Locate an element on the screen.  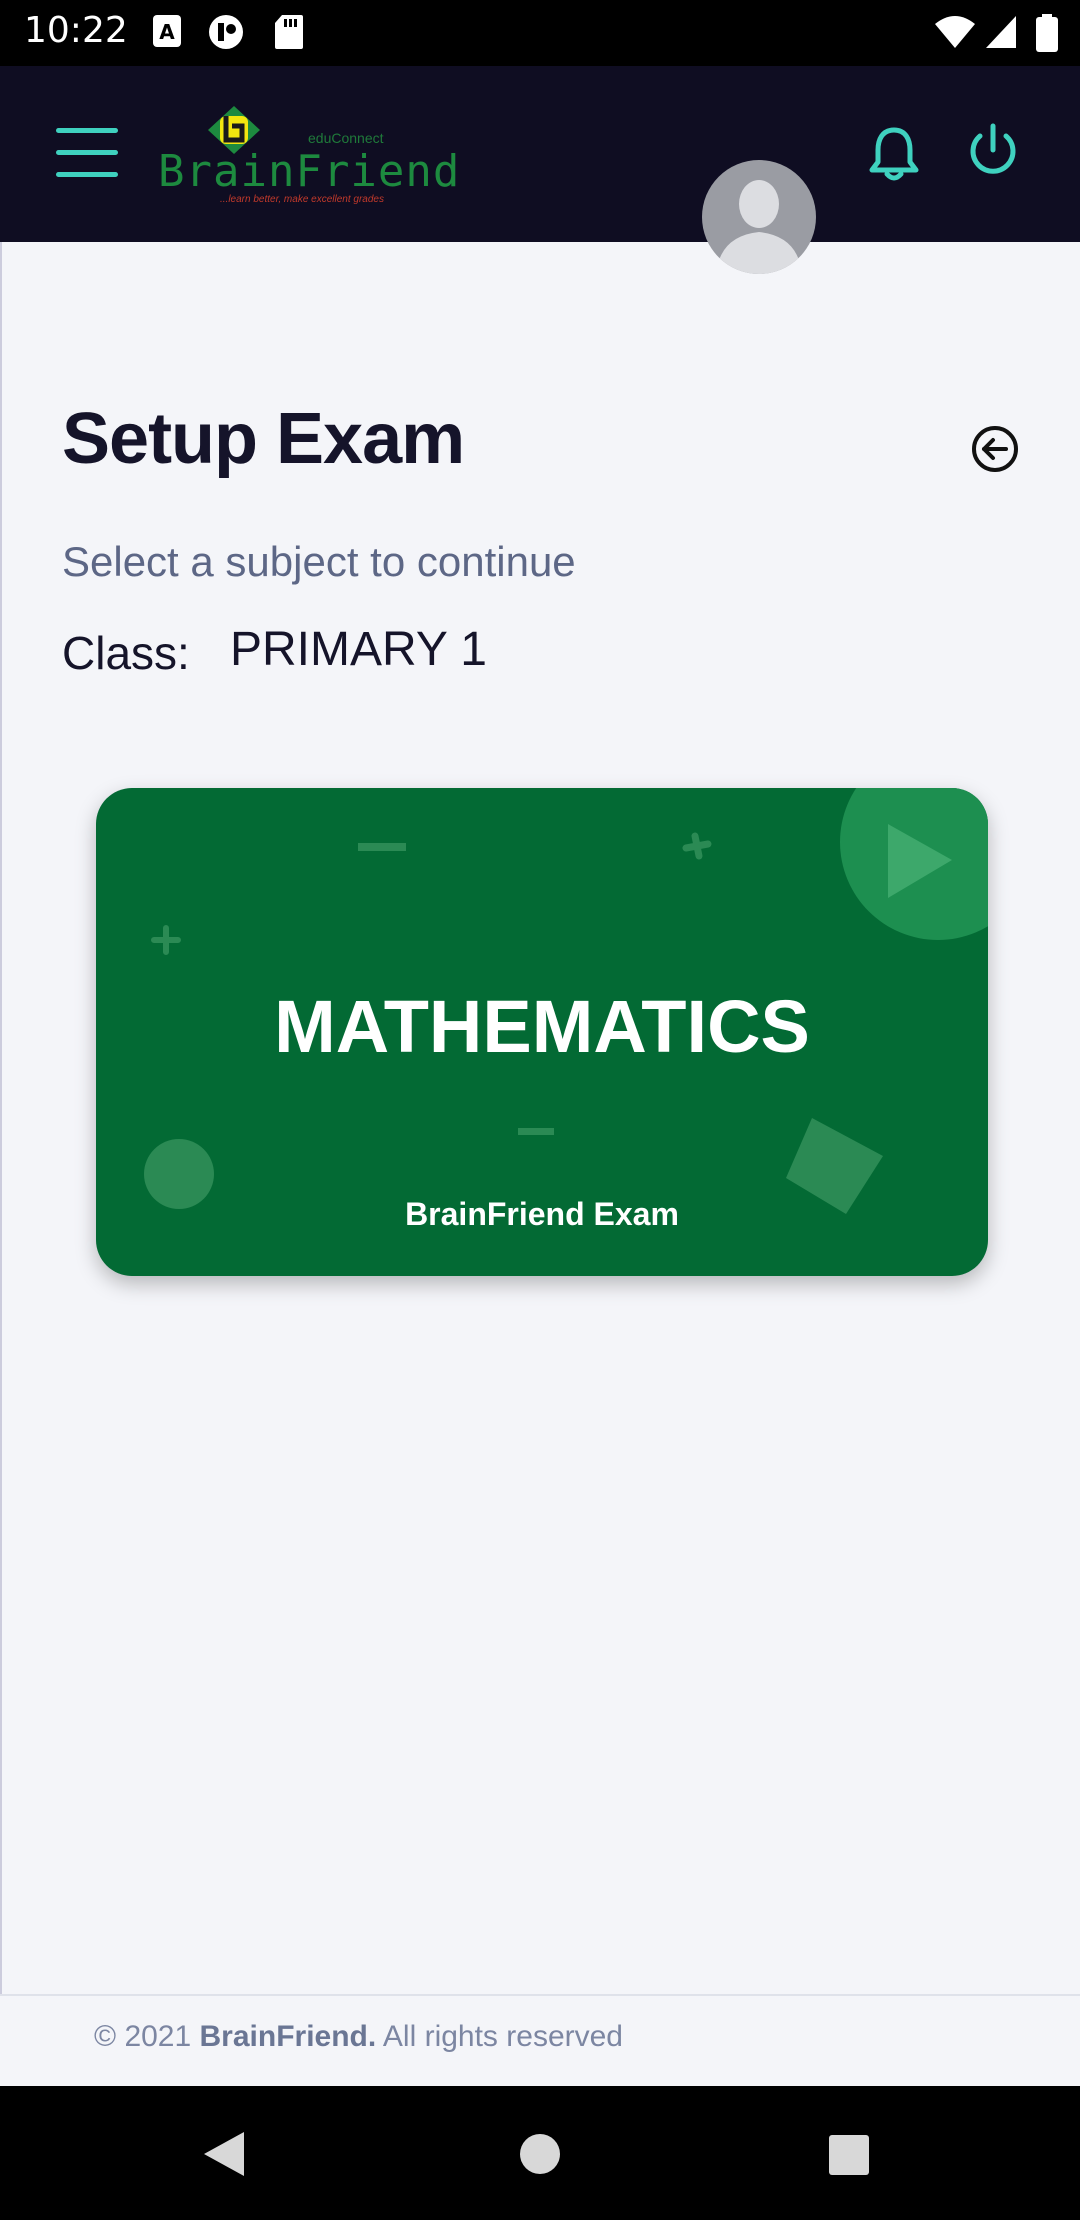
signal-icon is located at coordinates (1001, 32).